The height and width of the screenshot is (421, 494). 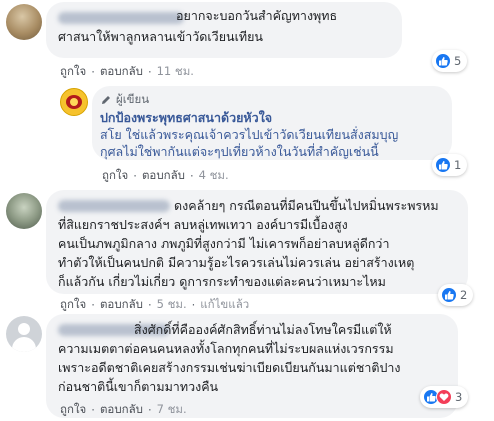 I want to click on timestamp: 7 ชม., so click(x=172, y=410).